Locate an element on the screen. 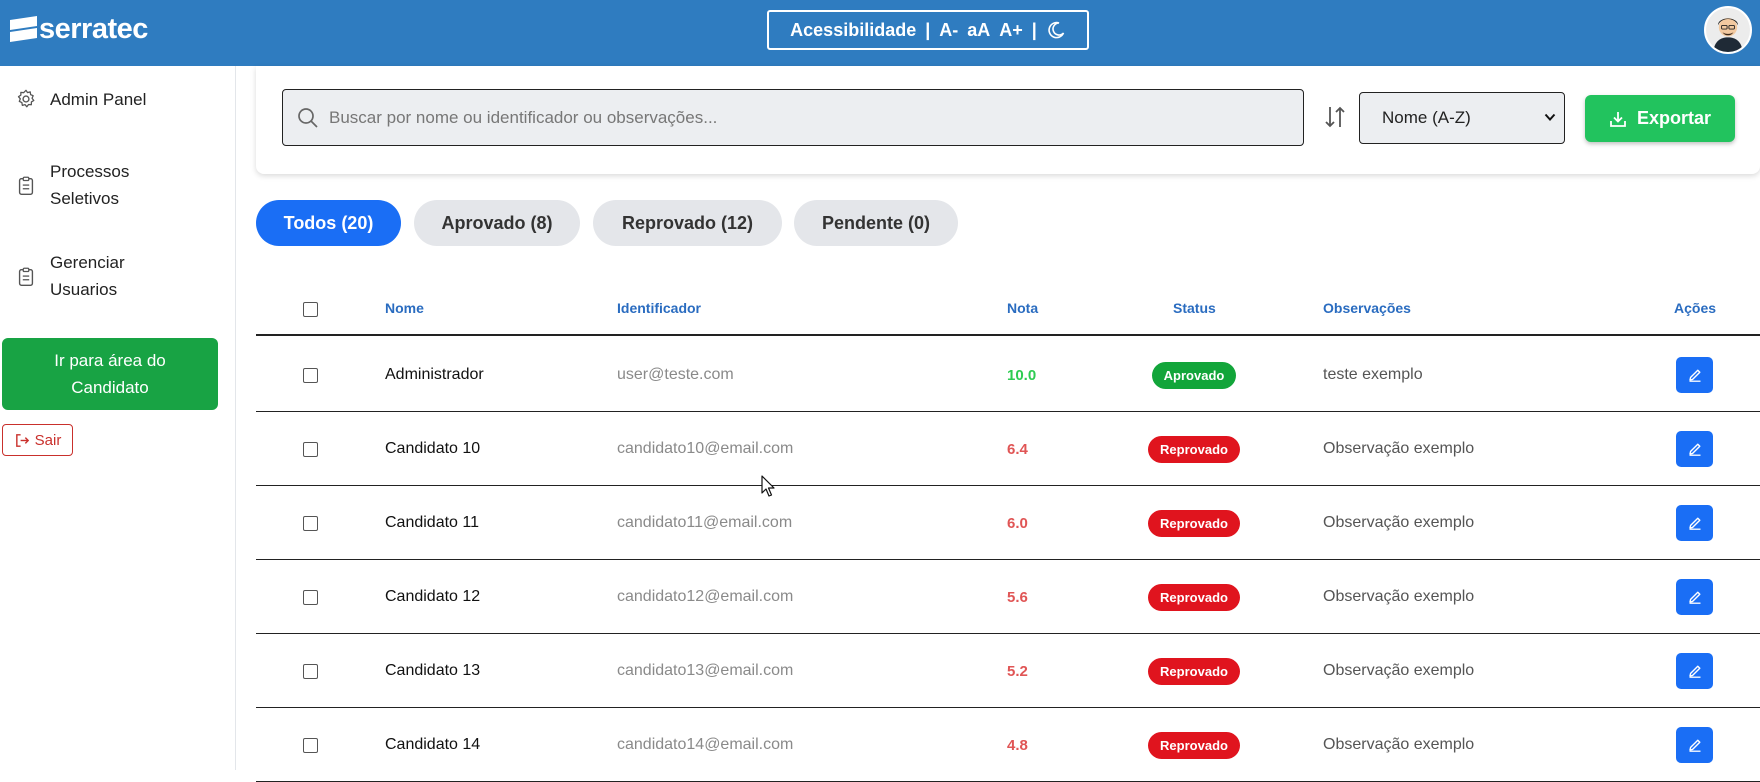  go-to-candidate-area-button: Ir para área do Candidato is located at coordinates (110, 374).